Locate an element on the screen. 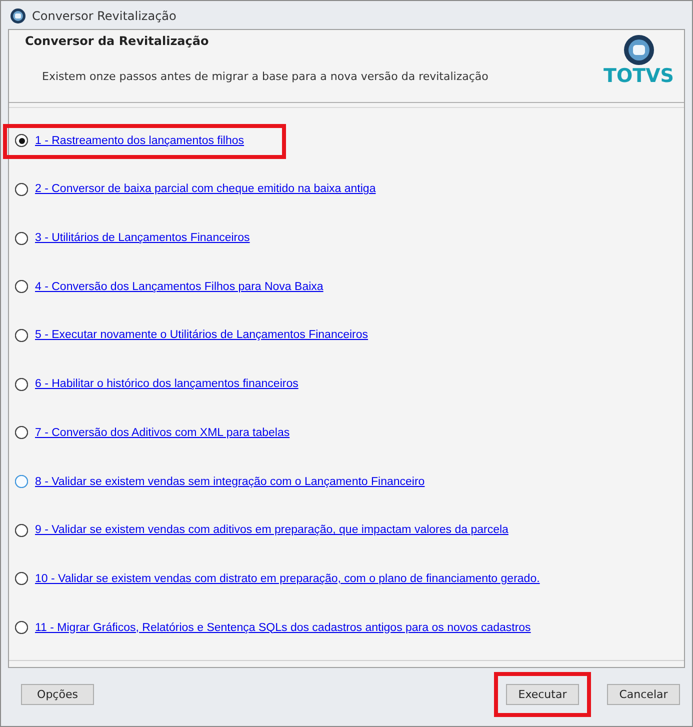 Image resolution: width=693 pixels, height=727 pixels. options-button: Opções is located at coordinates (57, 695).